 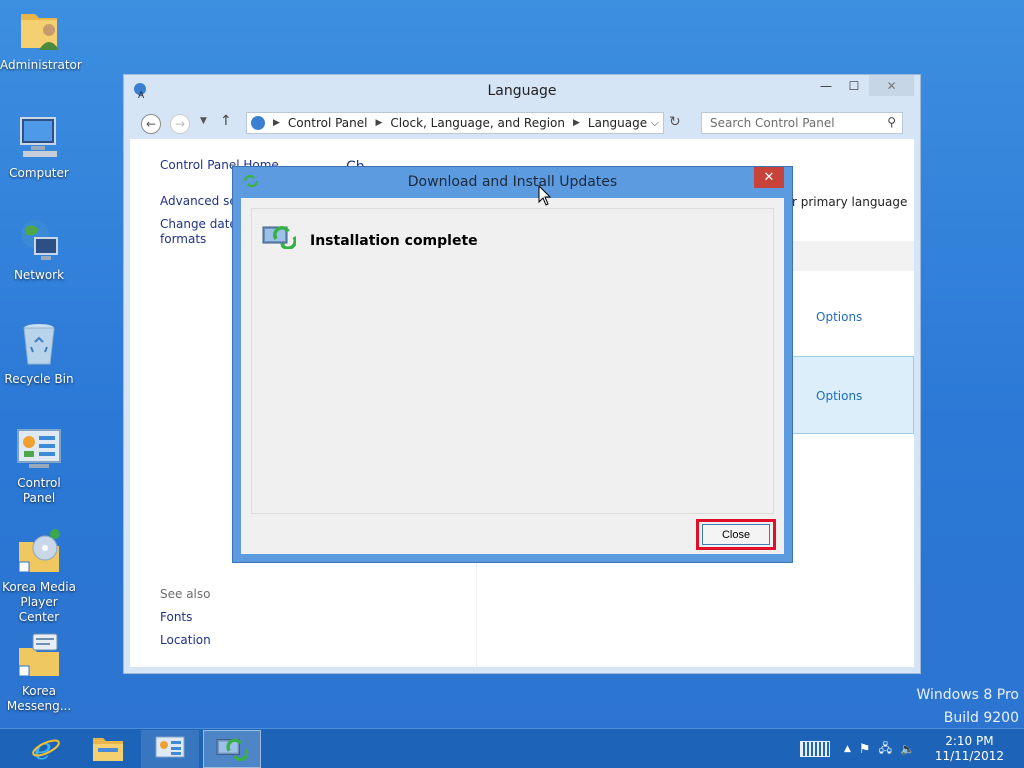 What do you see at coordinates (39, 602) in the screenshot?
I see `desktop-icon-label: Korea Media Player Center` at bounding box center [39, 602].